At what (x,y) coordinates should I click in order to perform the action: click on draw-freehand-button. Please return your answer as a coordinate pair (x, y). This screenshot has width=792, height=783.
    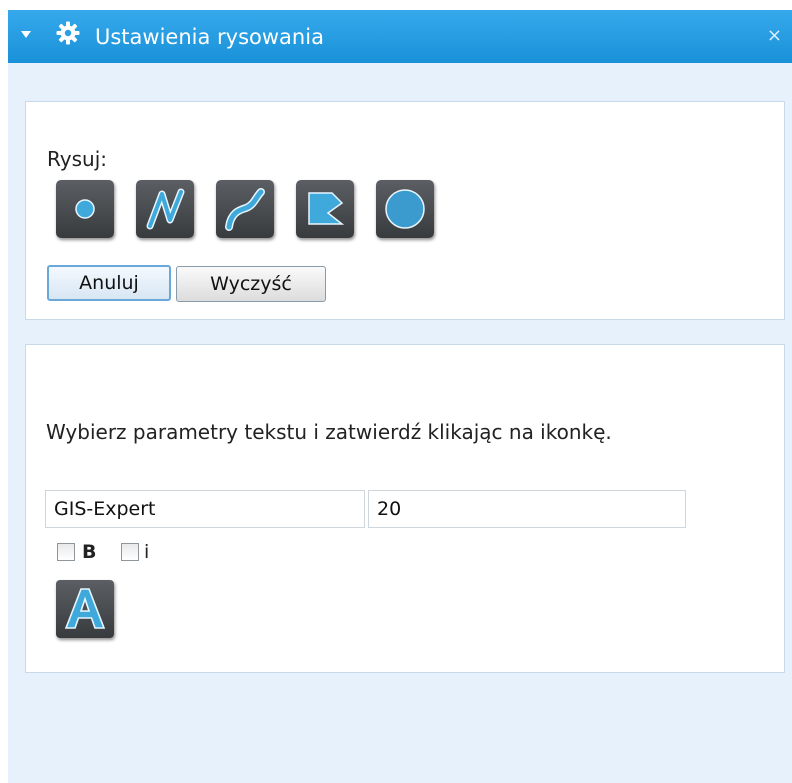
    Looking at the image, I should click on (245, 209).